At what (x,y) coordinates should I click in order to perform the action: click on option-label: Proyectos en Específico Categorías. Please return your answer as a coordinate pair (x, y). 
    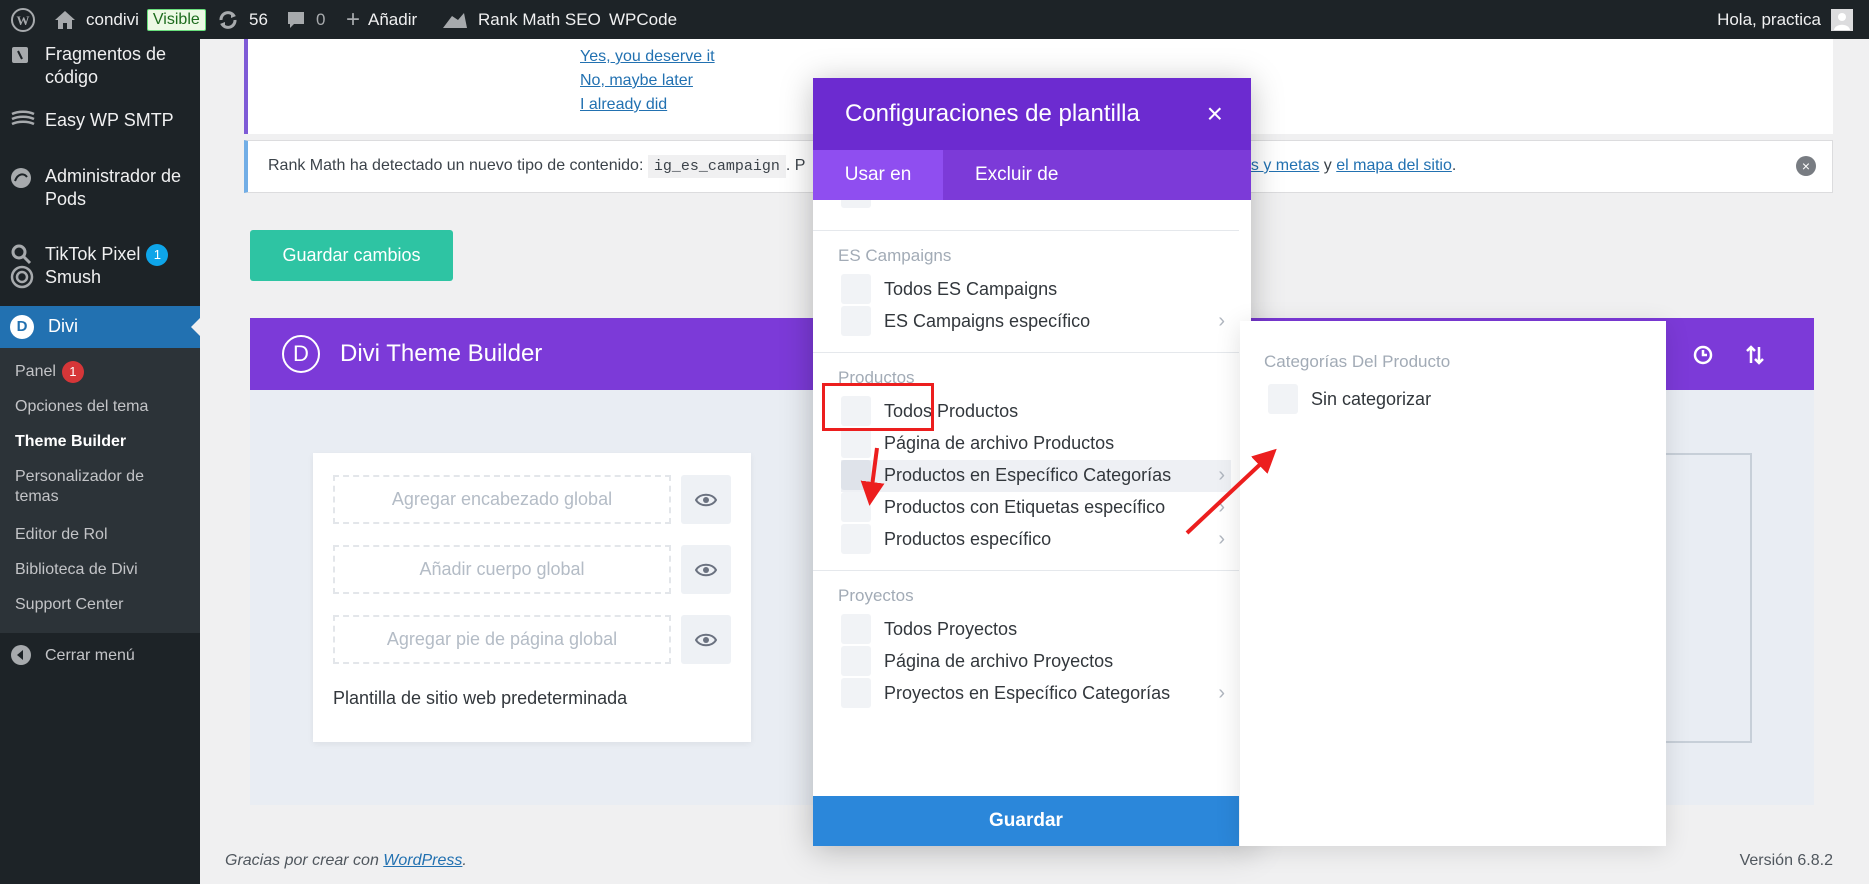
    Looking at the image, I should click on (1027, 693).